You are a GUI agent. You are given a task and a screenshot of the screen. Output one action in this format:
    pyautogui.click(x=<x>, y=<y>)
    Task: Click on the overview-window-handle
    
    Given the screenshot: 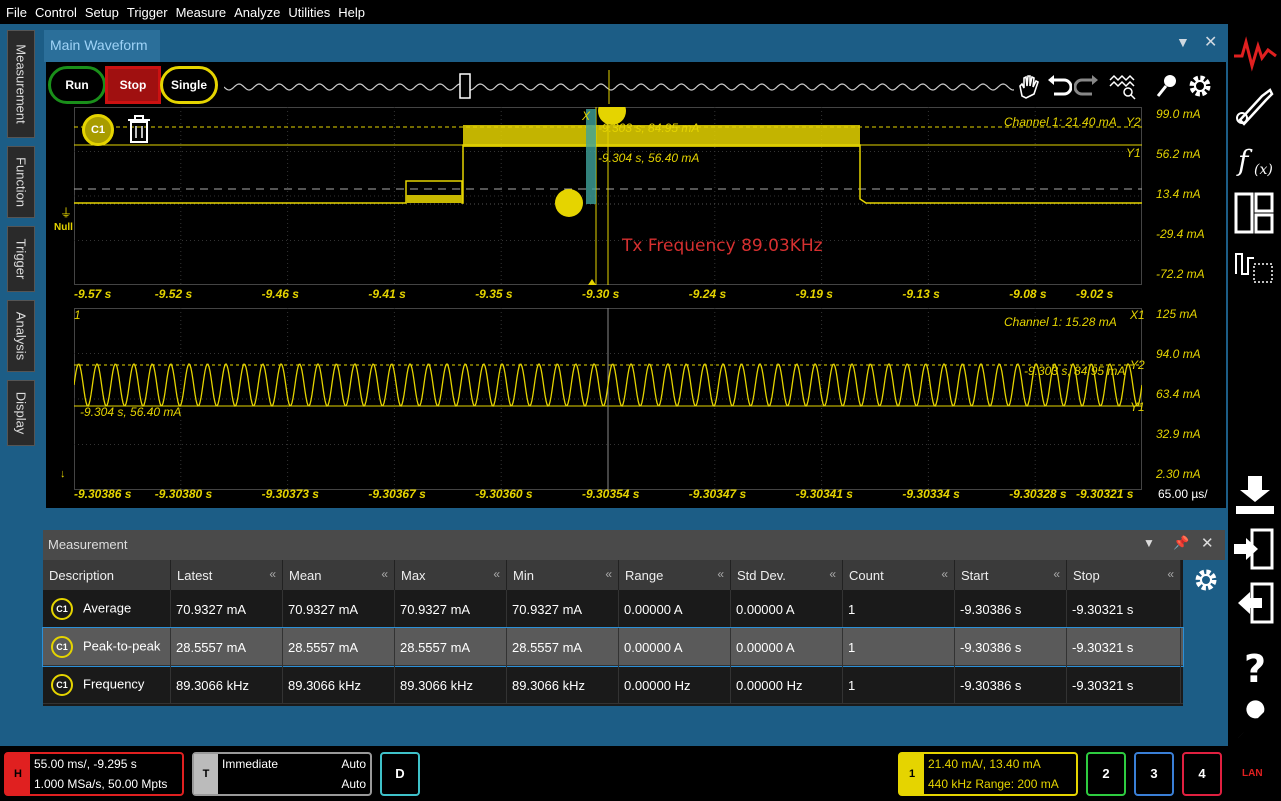 What is the action you would take?
    pyautogui.click(x=465, y=86)
    